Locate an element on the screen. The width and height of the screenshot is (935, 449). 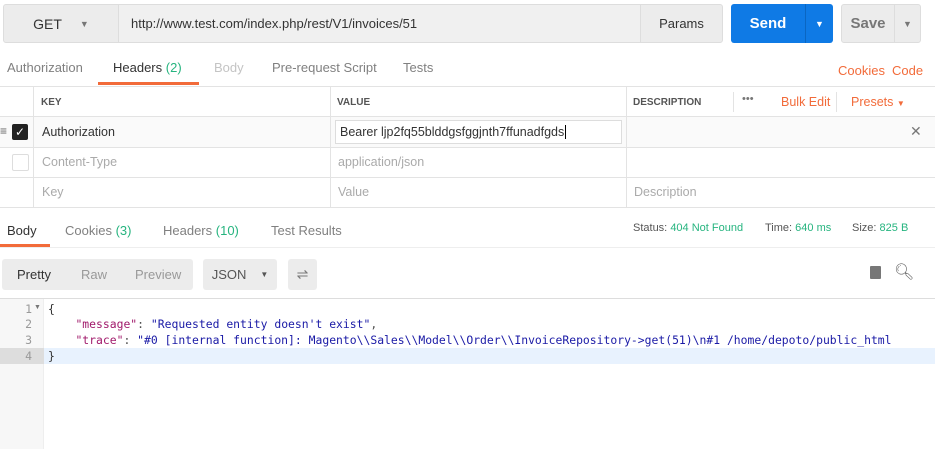
code-line: } is located at coordinates (51, 356).